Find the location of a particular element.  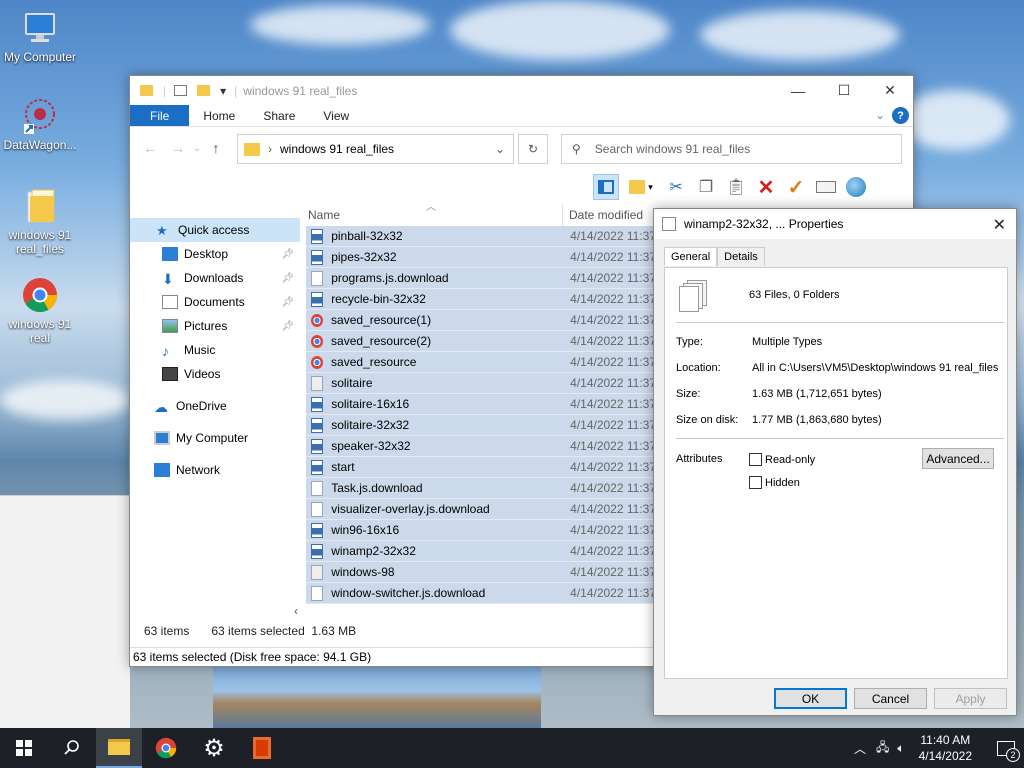

file-row: Task.js.download 4/14/2022 11:37 is located at coordinates (481, 488).